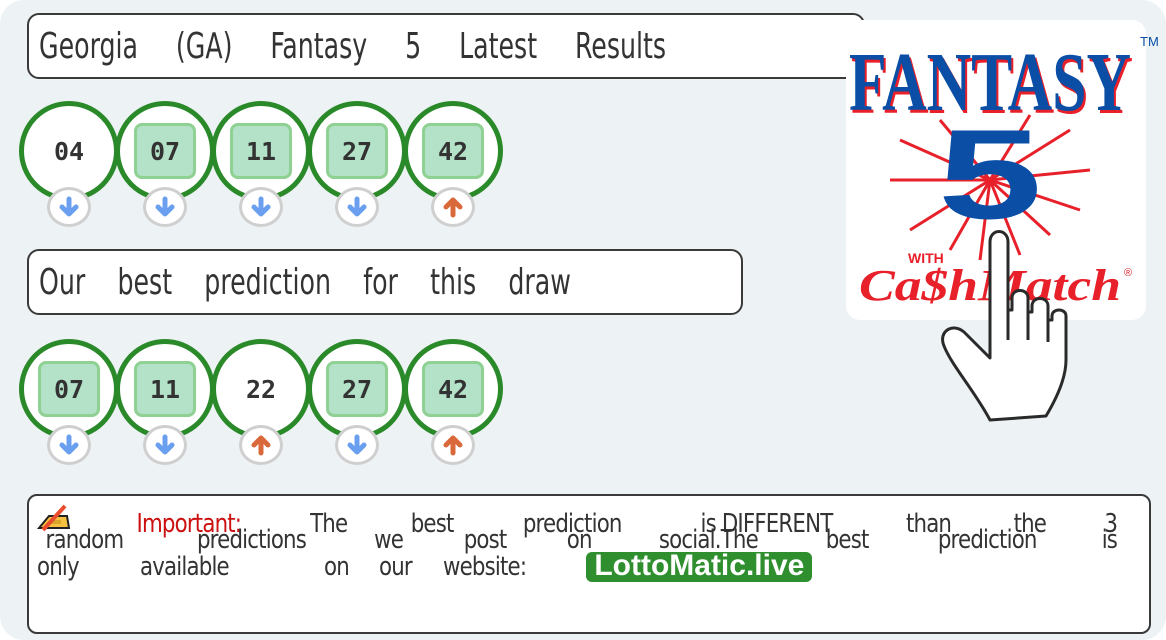  I want to click on title-word: (GA), so click(204, 46).